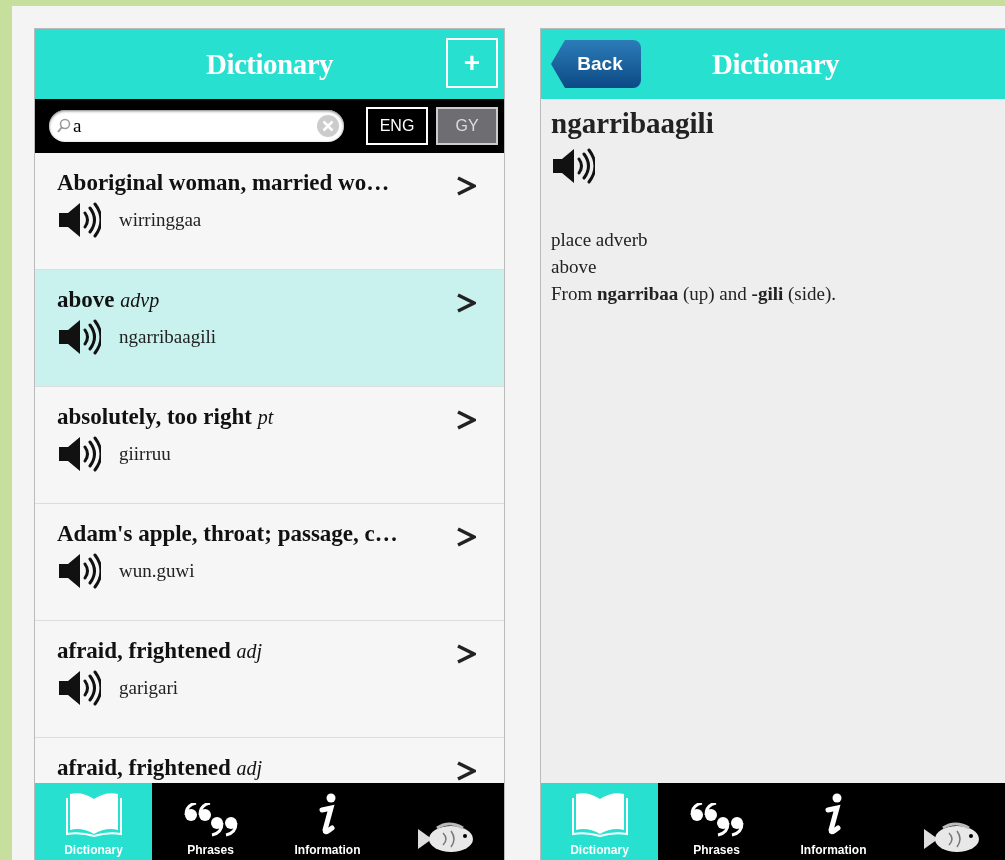 The height and width of the screenshot is (860, 1005). Describe the element at coordinates (145, 454) in the screenshot. I see `entry-translation: giirruu` at that location.